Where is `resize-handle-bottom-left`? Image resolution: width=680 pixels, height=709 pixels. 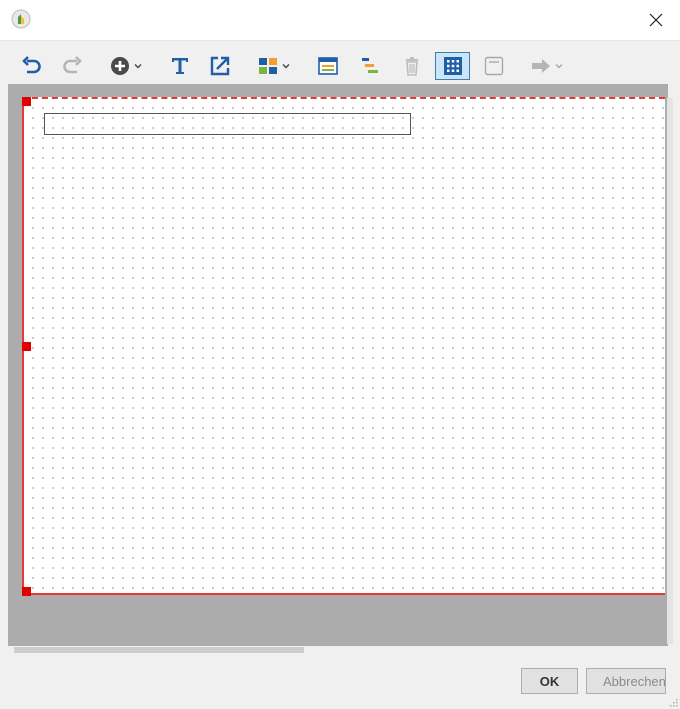 resize-handle-bottom-left is located at coordinates (26, 591).